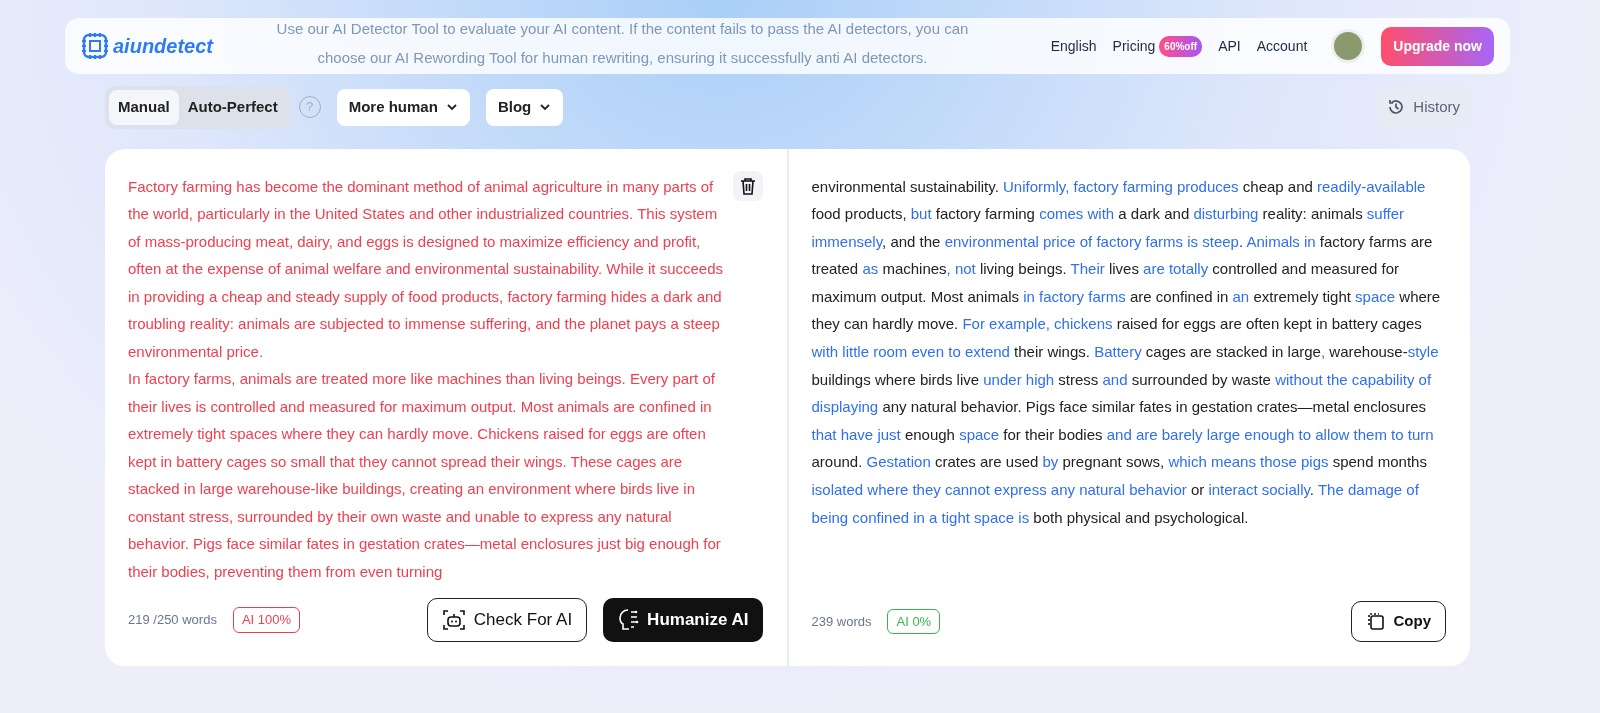 This screenshot has height=713, width=1600. I want to click on logo-icon, so click(95, 46).